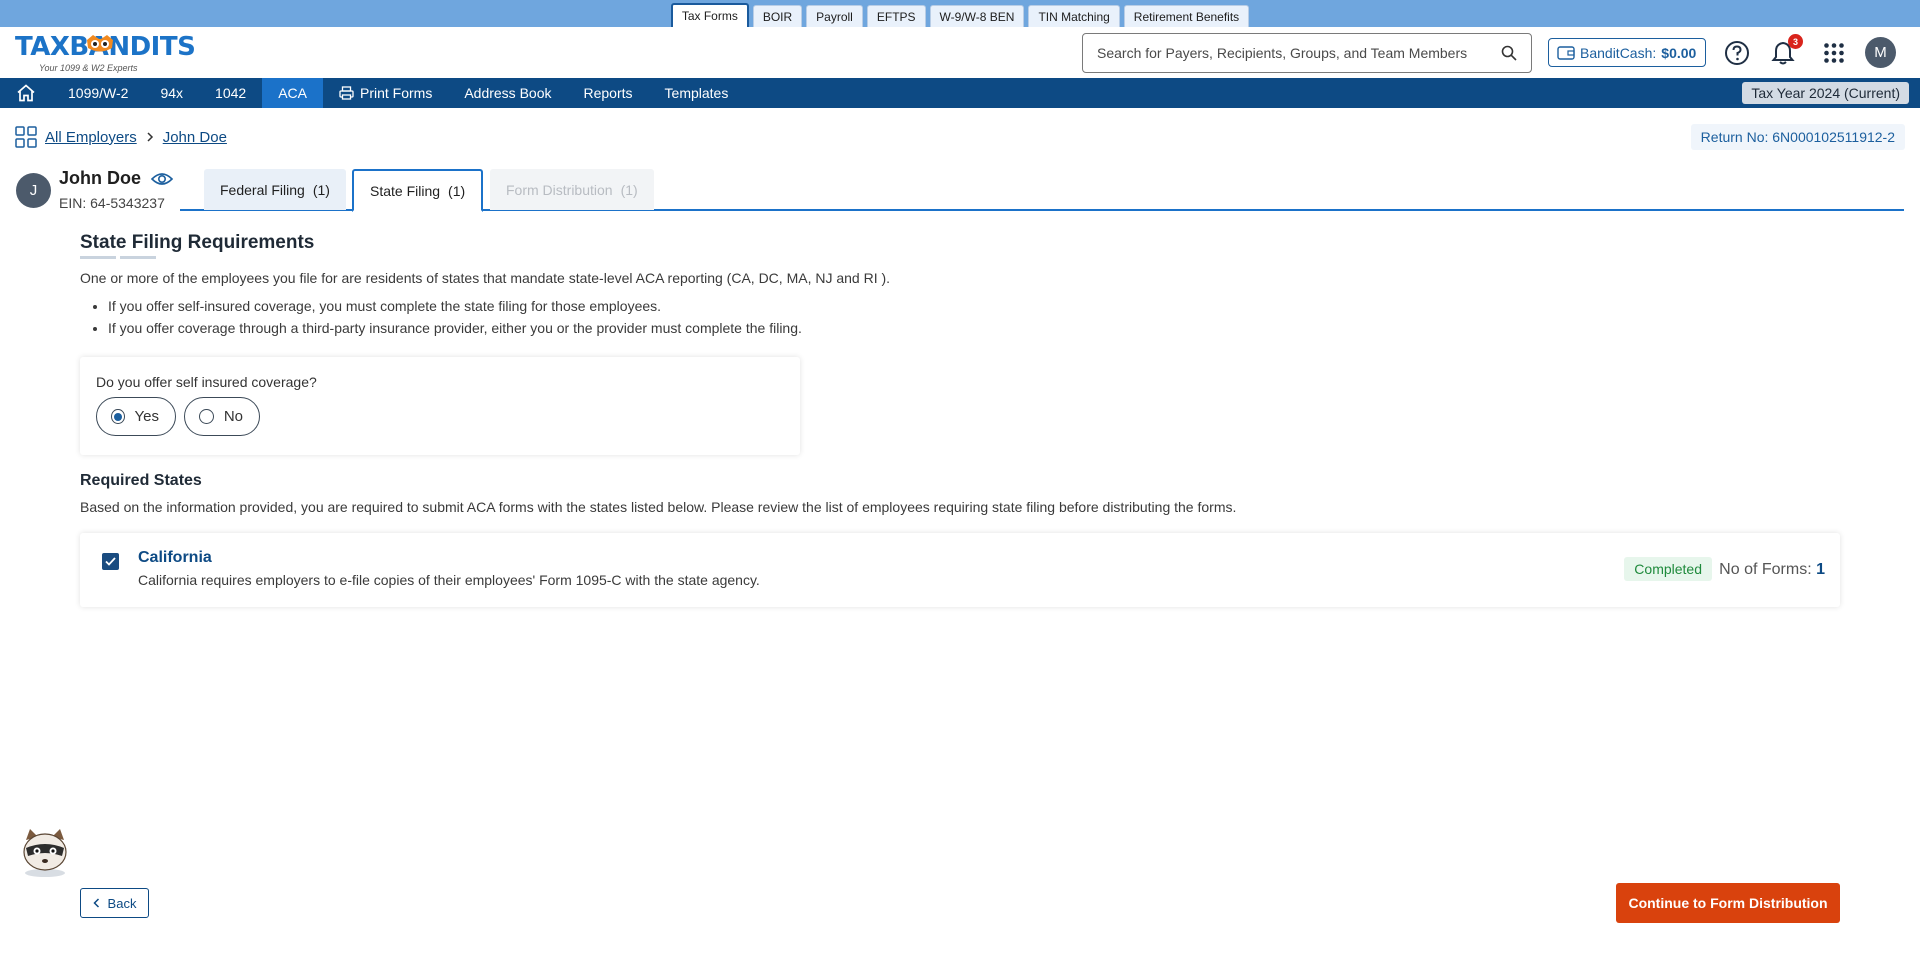 This screenshot has width=1920, height=953. What do you see at coordinates (146, 416) in the screenshot?
I see `radio-yes-label: Yes` at bounding box center [146, 416].